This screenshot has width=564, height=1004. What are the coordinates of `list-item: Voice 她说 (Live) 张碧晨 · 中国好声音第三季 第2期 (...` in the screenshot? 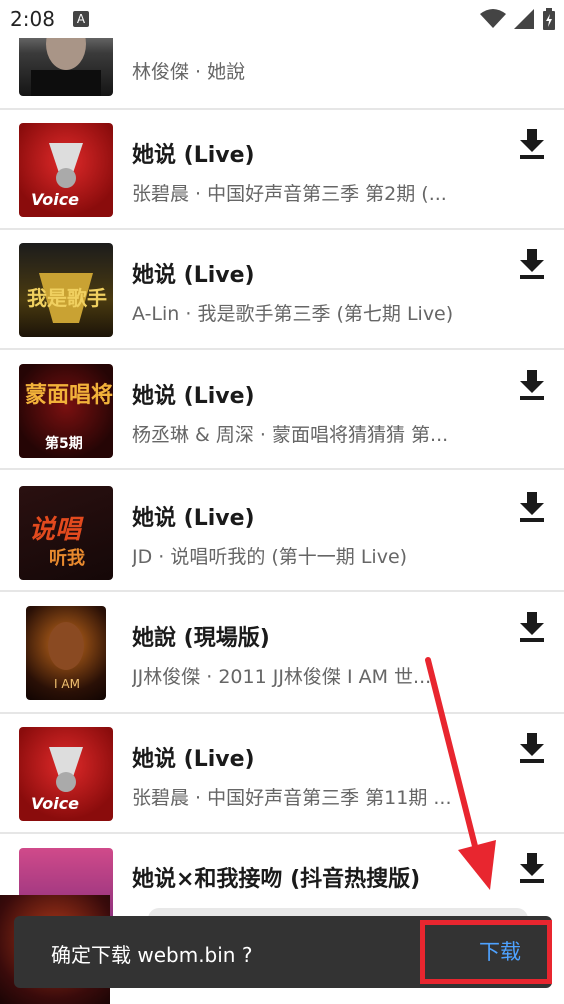 It's located at (282, 170).